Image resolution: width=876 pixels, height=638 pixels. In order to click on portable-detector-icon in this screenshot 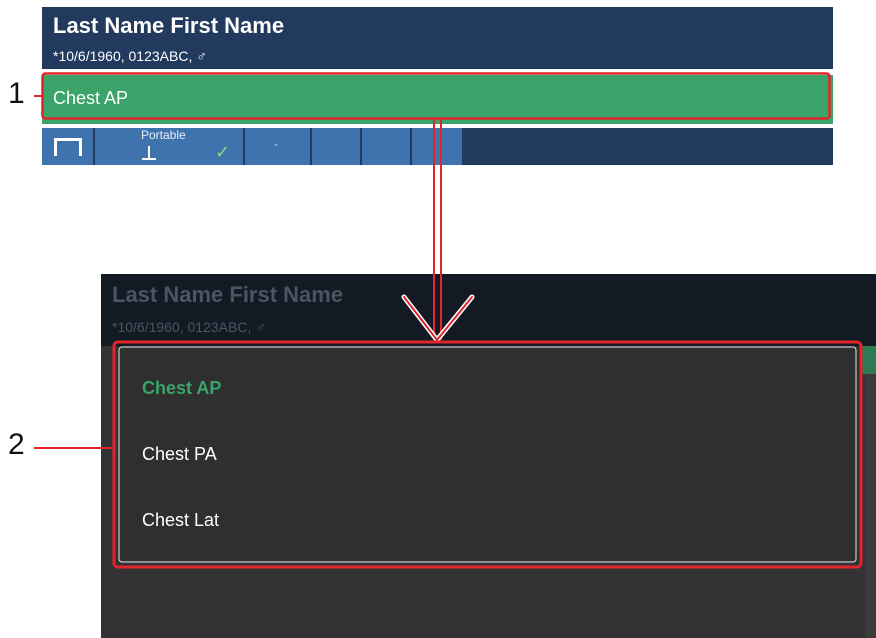, I will do `click(149, 153)`.